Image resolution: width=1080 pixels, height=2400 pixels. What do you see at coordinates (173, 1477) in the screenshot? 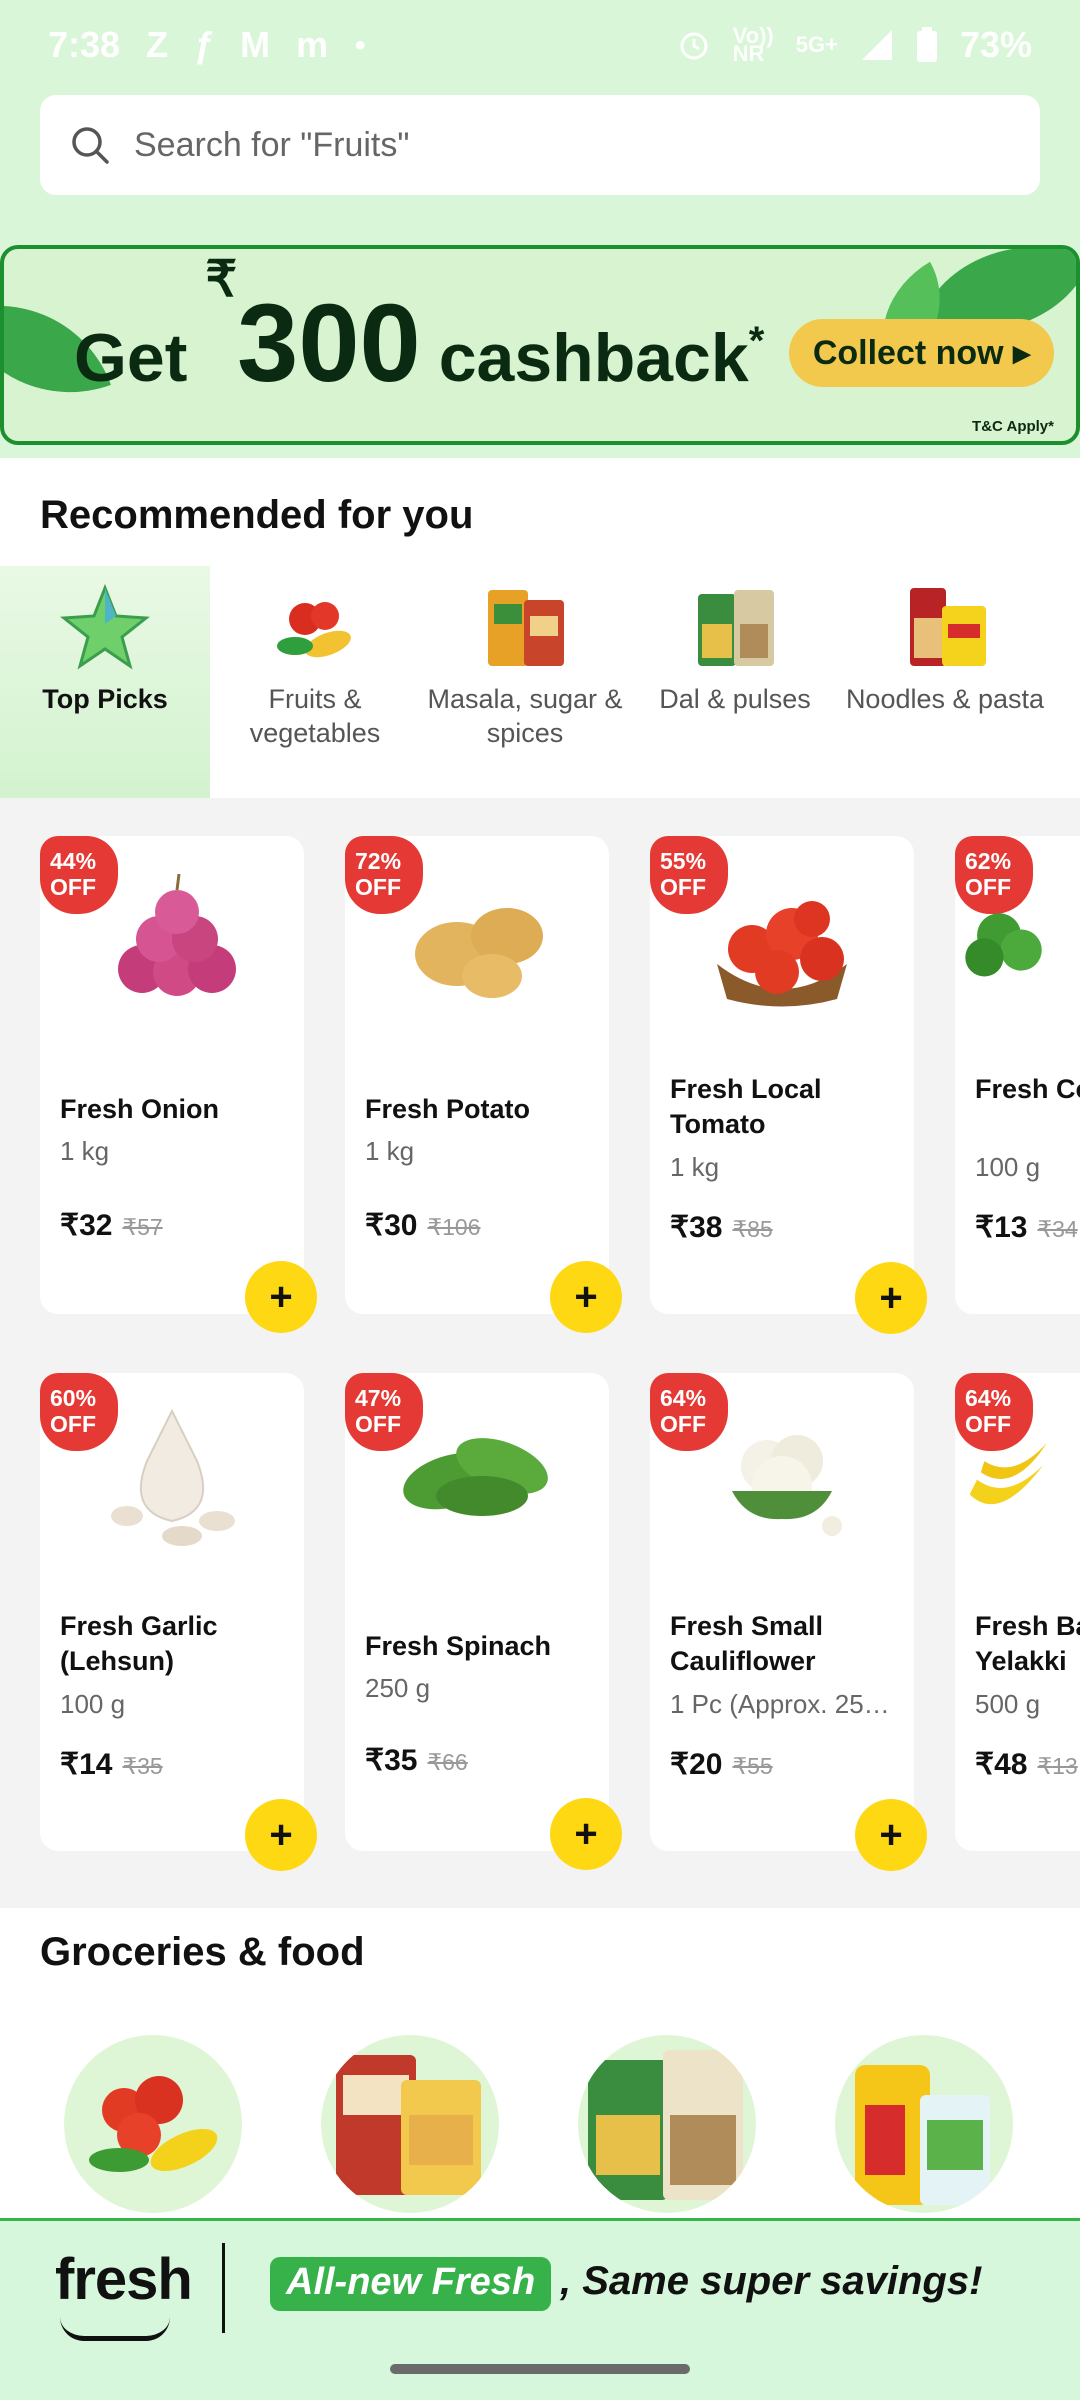
I see `garlic-image` at bounding box center [173, 1477].